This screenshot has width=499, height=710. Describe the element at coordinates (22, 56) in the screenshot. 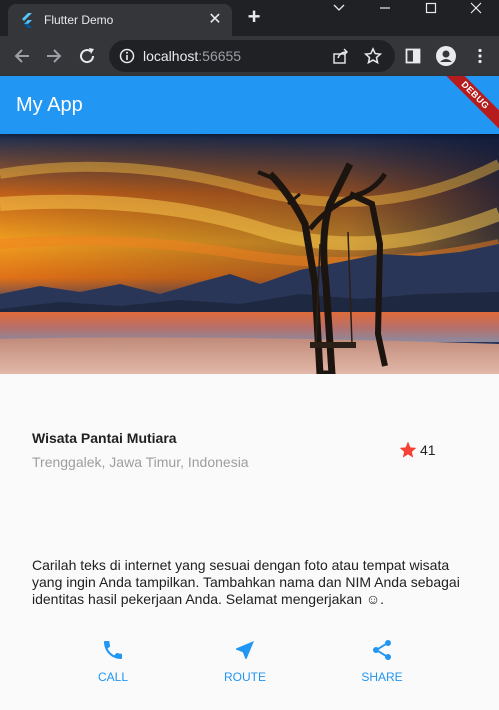

I see `back-icon` at that location.